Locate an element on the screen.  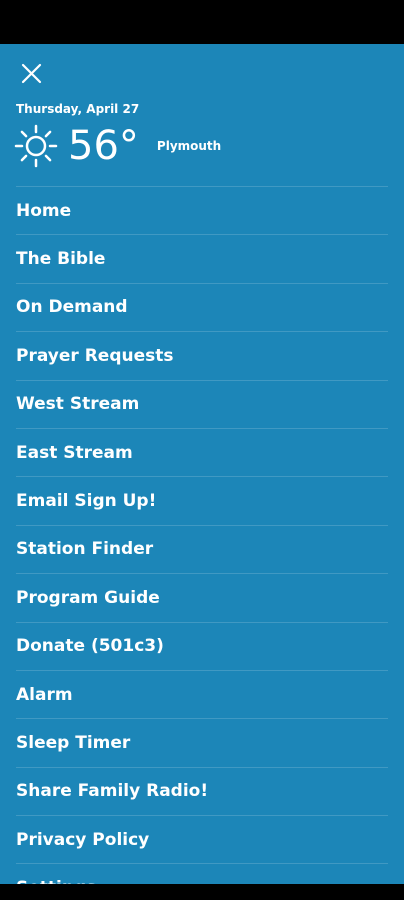
menu-item-west-stream: West Stream is located at coordinates (202, 403).